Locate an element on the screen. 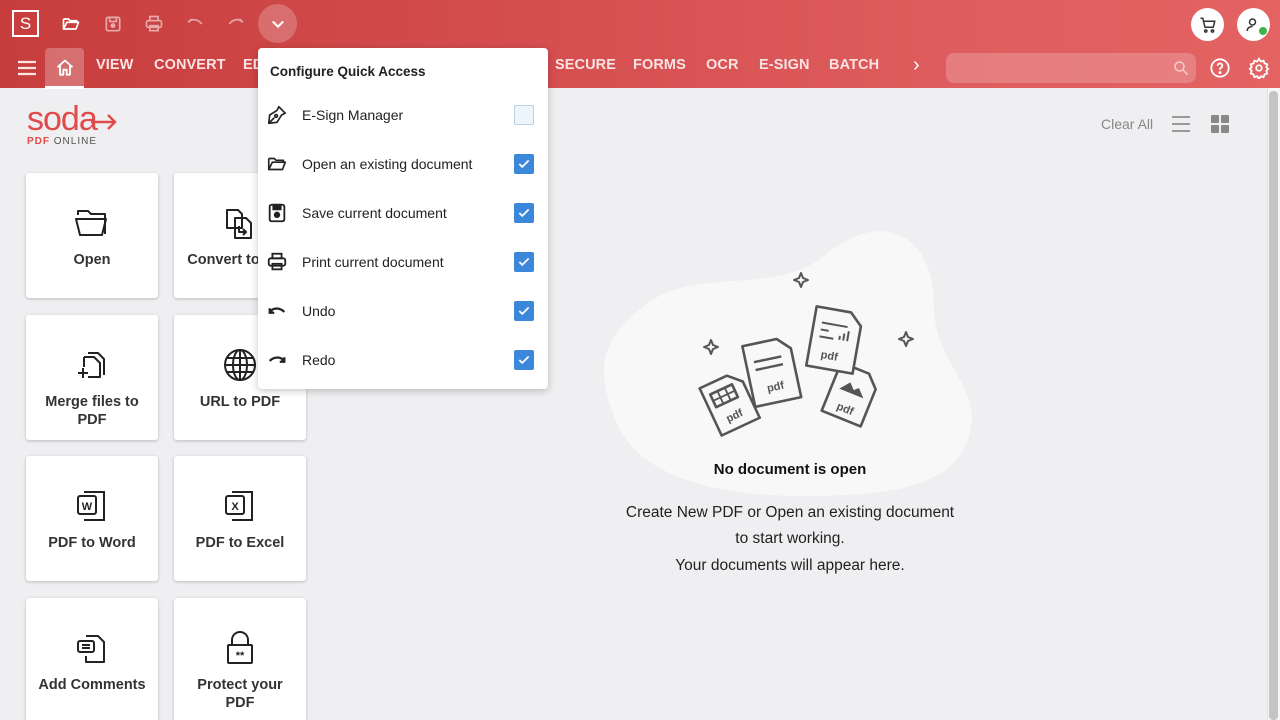 The image size is (1280, 720). soda-pdf-logo: soda PDF ONLINE is located at coordinates (73, 123).